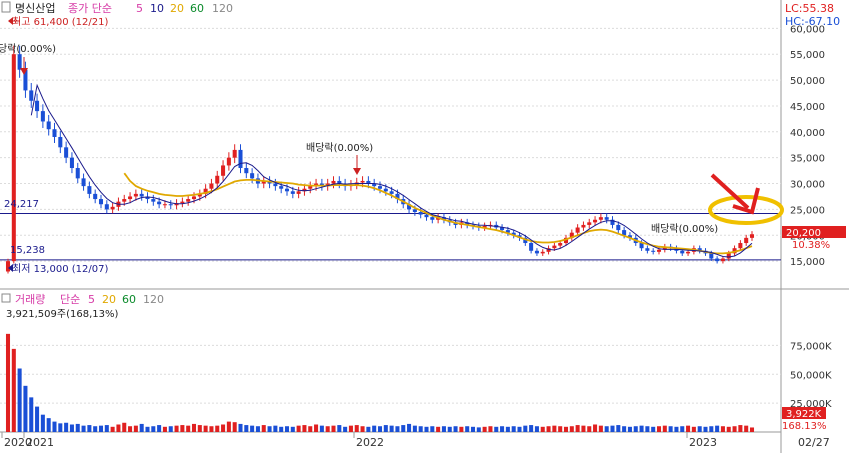 Image resolution: width=849 pixels, height=453 pixels. Describe the element at coordinates (197, 8) in the screenshot. I see `ma60-label: 60` at that location.